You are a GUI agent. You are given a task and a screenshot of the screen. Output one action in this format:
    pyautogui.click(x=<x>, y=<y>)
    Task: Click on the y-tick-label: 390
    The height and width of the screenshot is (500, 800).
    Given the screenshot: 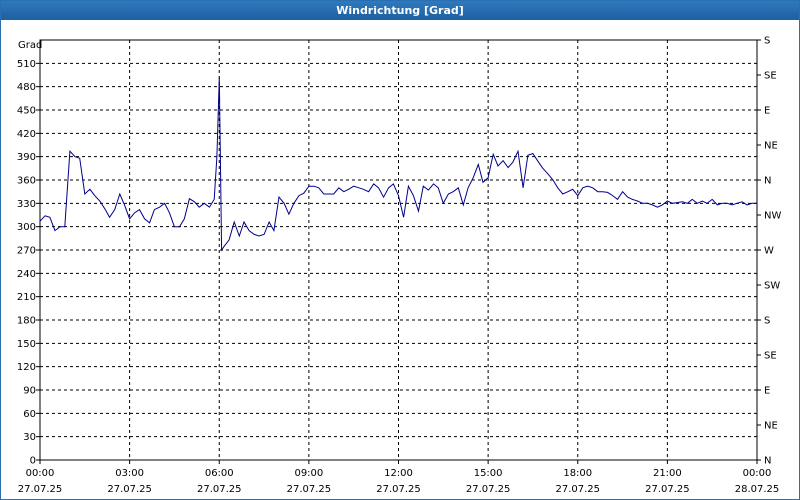 What is the action you would take?
    pyautogui.click(x=26, y=157)
    